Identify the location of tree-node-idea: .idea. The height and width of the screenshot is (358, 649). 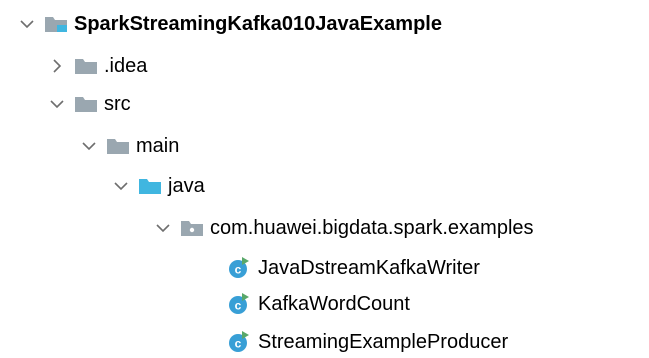
(97, 66).